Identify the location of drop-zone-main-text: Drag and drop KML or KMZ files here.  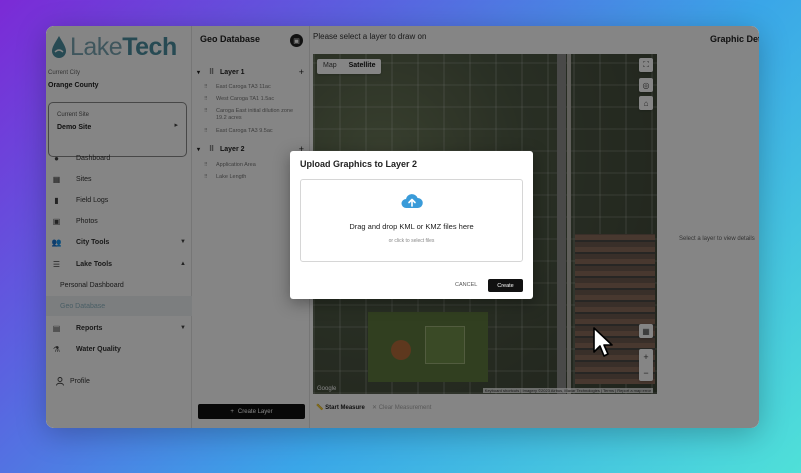
(411, 226).